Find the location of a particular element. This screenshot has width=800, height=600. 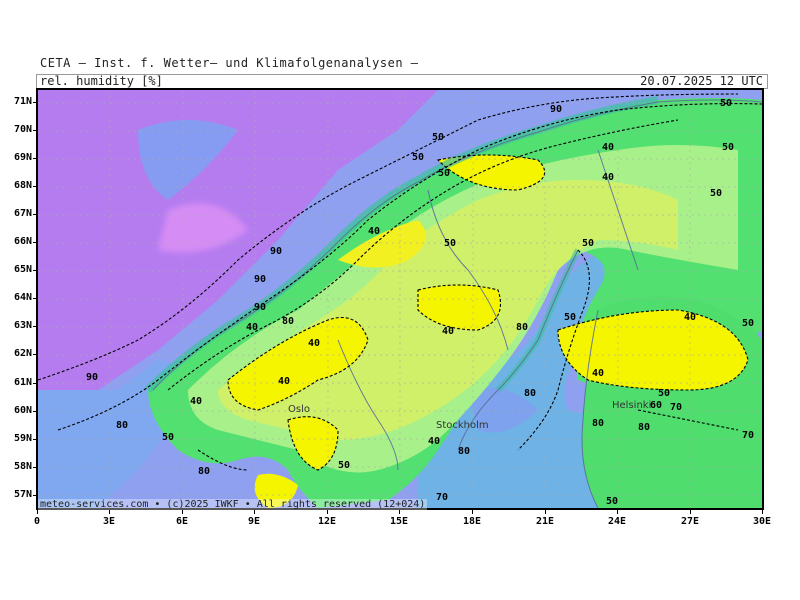

lat-label: 62N is located at coordinates (22, 353).